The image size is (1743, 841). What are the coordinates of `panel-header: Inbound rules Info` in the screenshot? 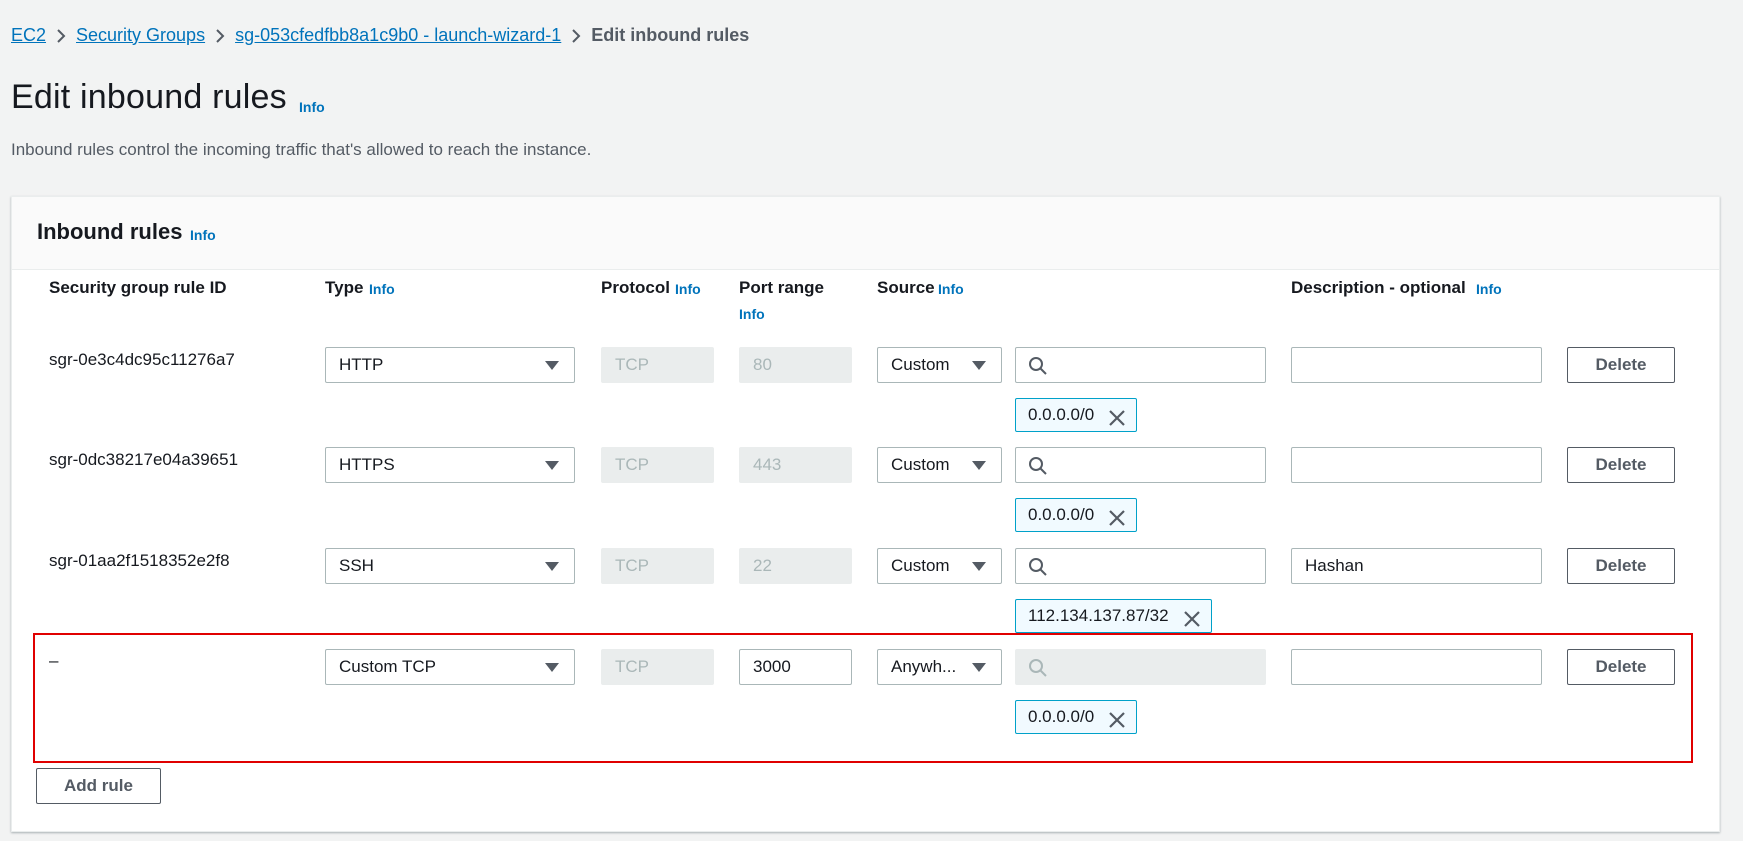 It's located at (865, 233).